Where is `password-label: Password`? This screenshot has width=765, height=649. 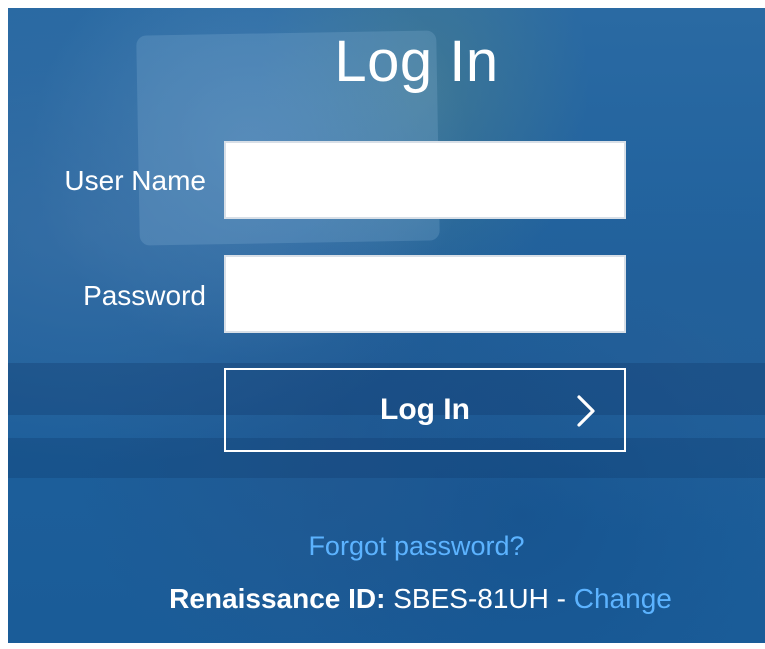 password-label: Password is located at coordinates (144, 295).